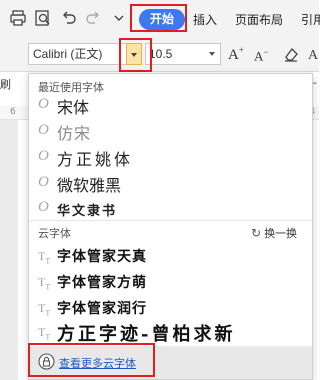 This screenshot has width=320, height=380. What do you see at coordinates (91, 360) in the screenshot?
I see `highlight-box-more-fonts` at bounding box center [91, 360].